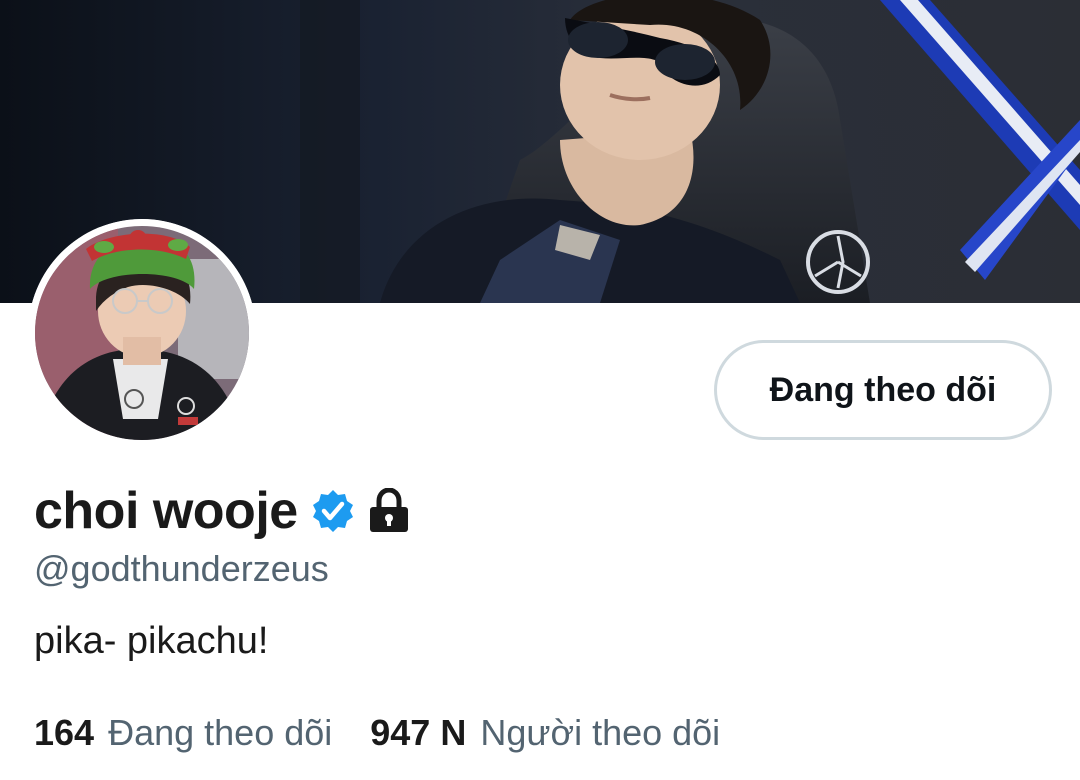 This screenshot has width=1080, height=780. I want to click on following-label: Đang theo dõi, so click(220, 732).